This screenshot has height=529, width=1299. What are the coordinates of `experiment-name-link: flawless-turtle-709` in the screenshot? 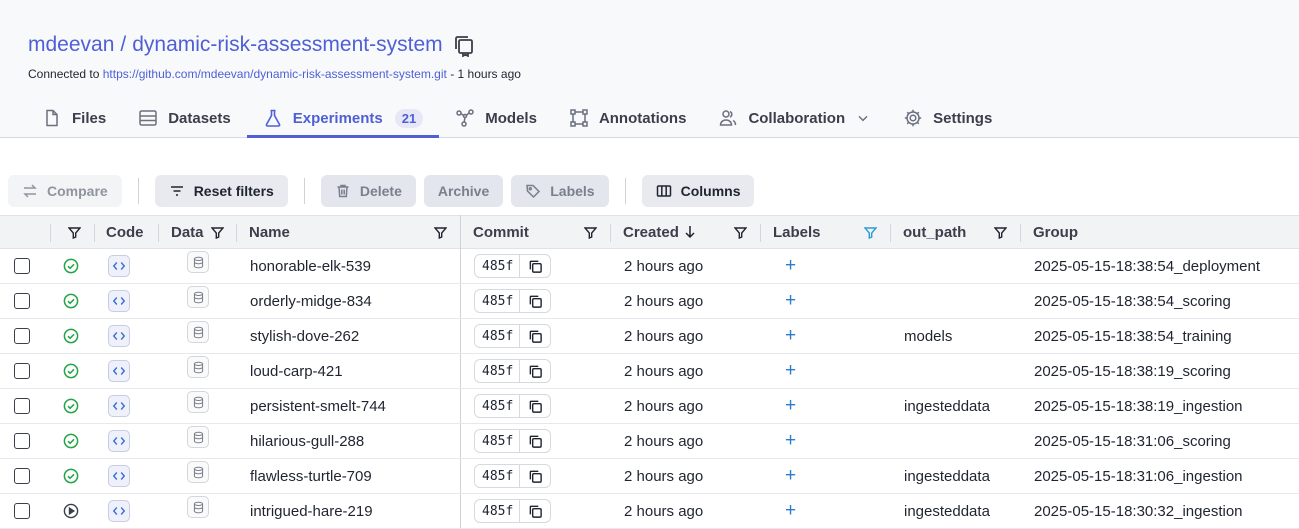 It's located at (311, 476).